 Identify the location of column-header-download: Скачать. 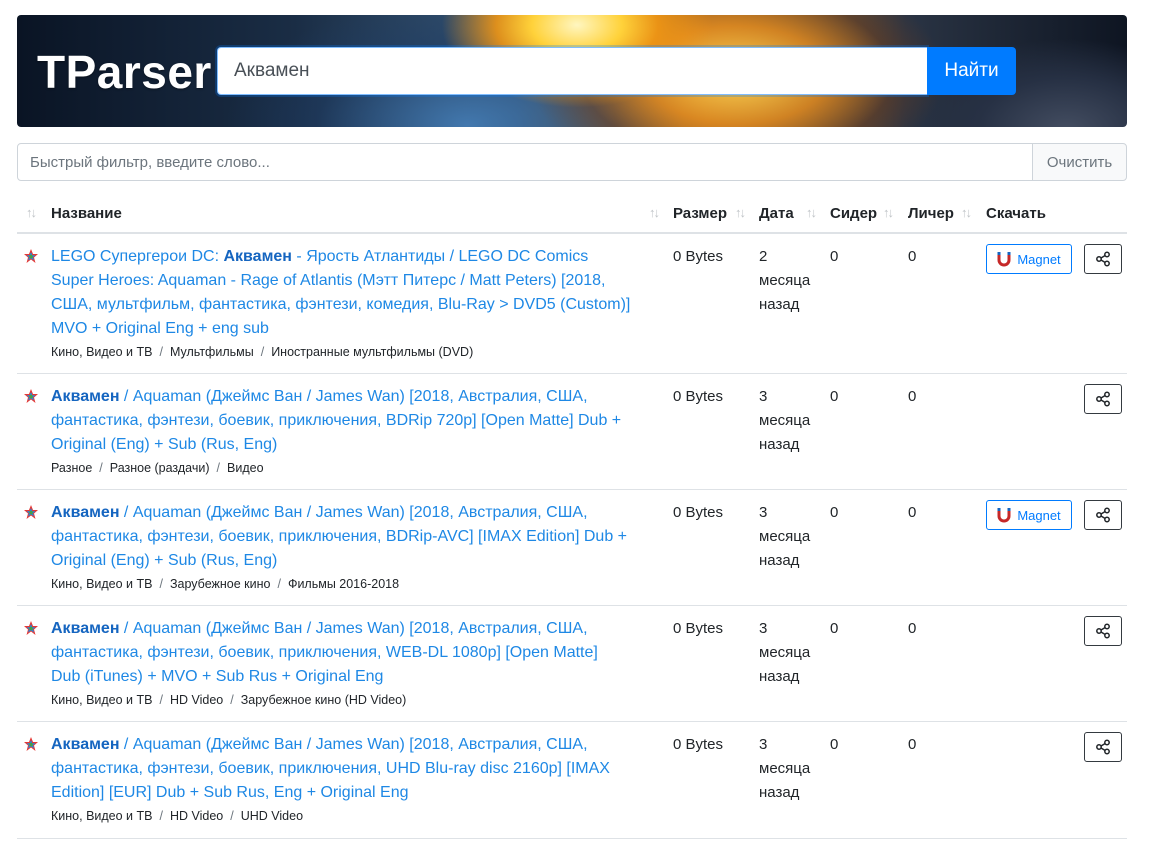
(1016, 213).